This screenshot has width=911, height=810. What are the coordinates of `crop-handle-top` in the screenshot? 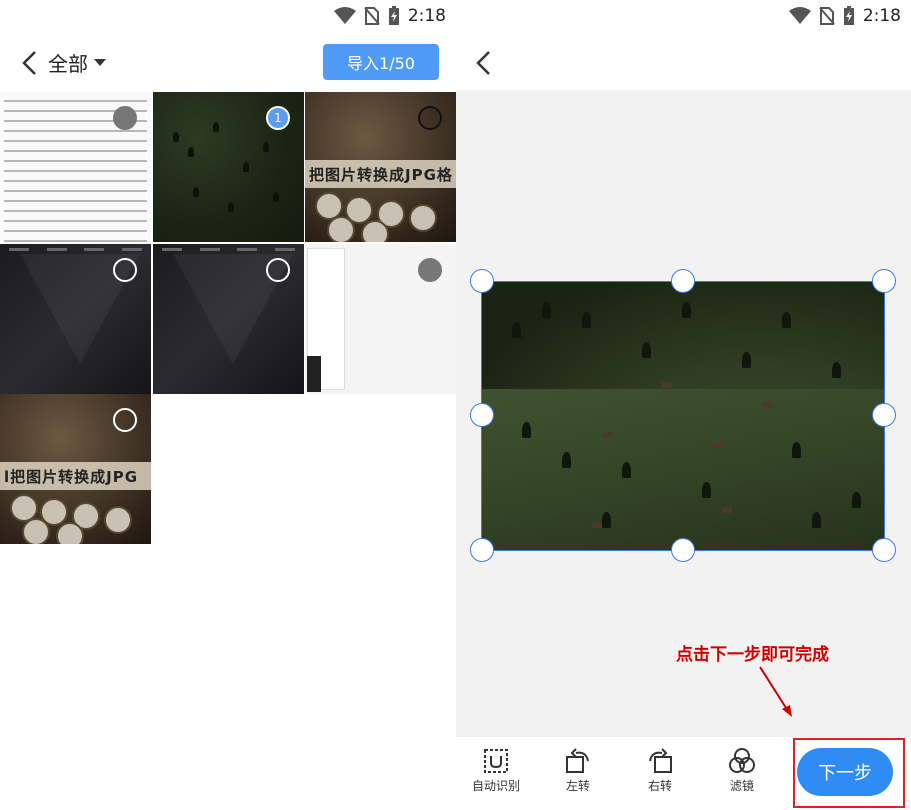 It's located at (683, 281).